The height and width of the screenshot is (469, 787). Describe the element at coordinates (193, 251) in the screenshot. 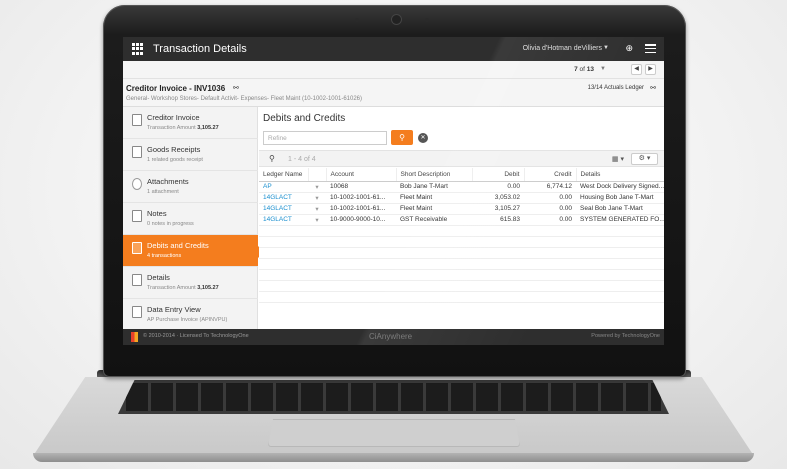

I see `sidebar-item-debits-and-credits: Debits and Credits 4 transactions` at that location.